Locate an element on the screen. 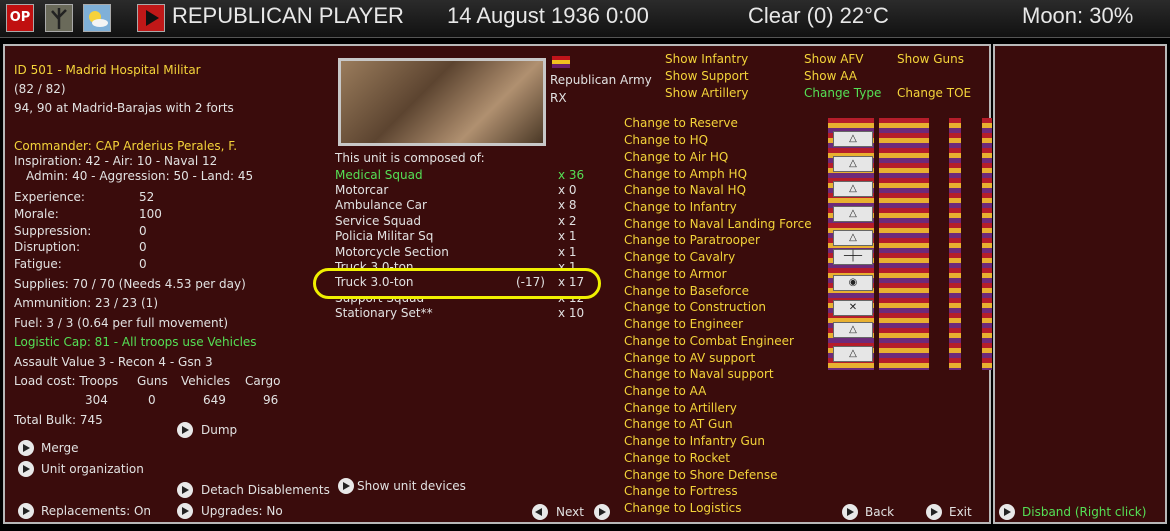  change-type-item: Change to Reserve is located at coordinates (681, 123).